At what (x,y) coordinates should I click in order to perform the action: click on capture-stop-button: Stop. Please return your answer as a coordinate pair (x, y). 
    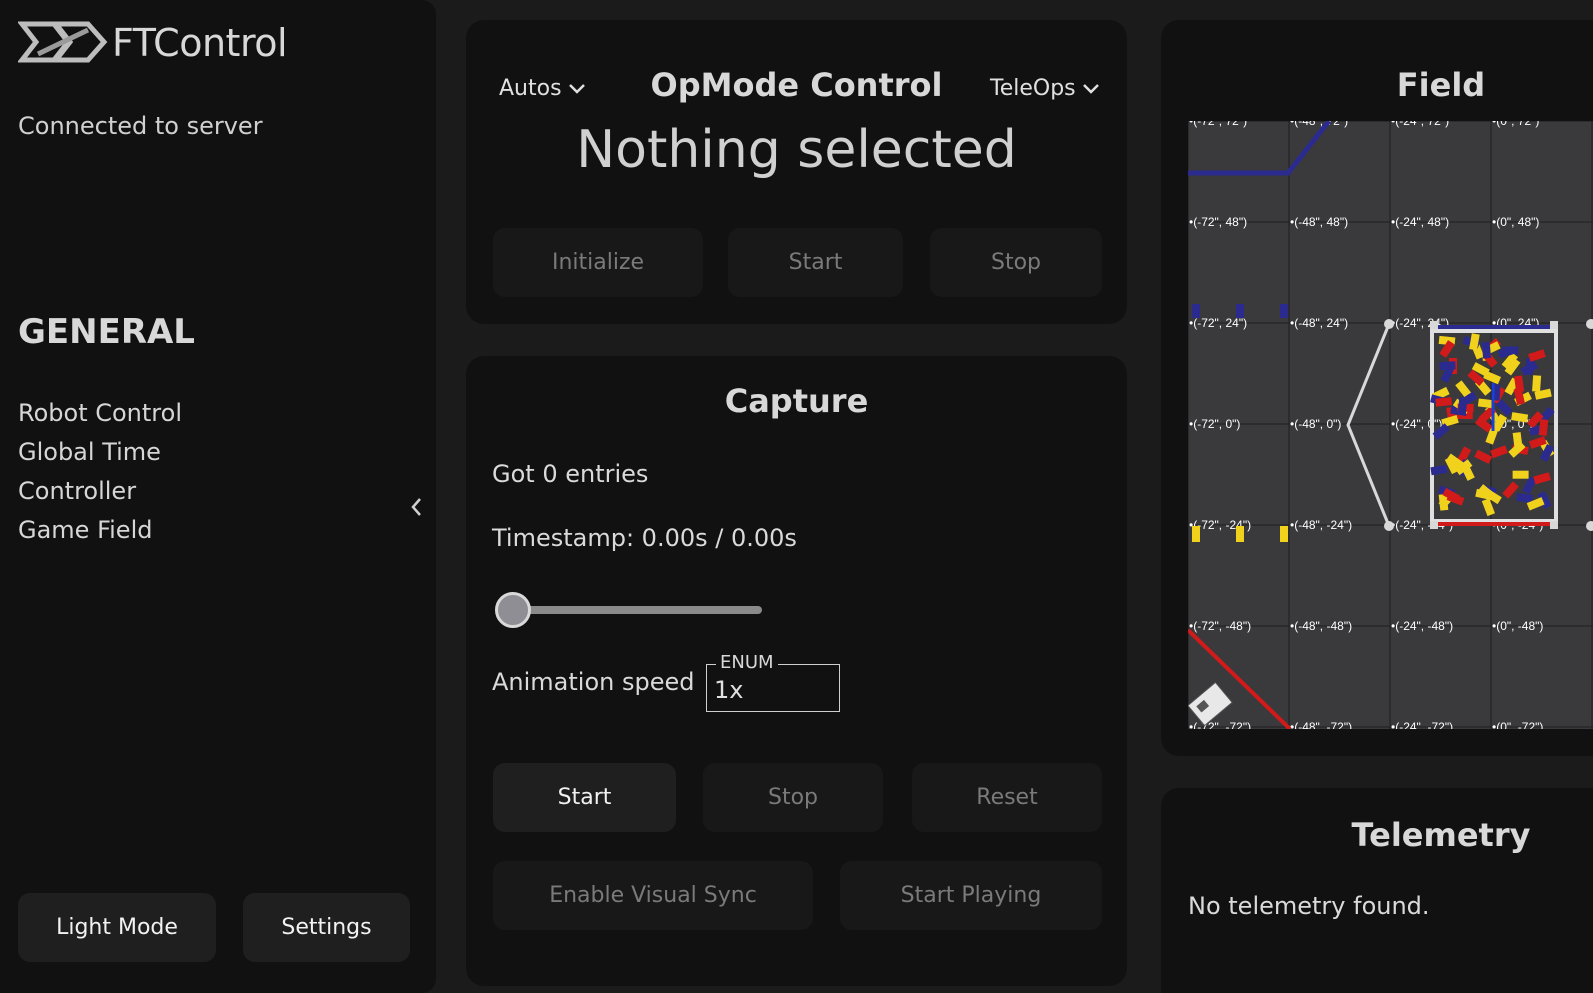
    Looking at the image, I should click on (793, 797).